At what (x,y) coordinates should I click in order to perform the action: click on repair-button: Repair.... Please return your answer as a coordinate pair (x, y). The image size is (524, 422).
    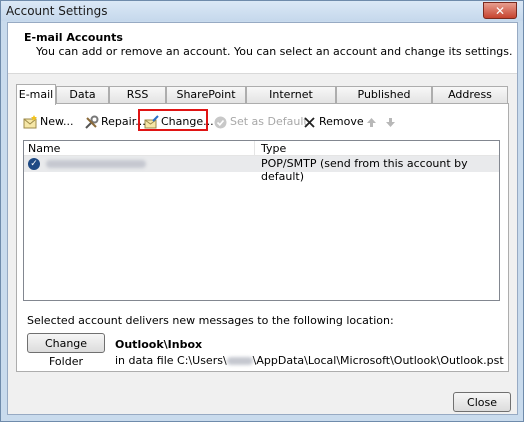
    Looking at the image, I should click on (115, 122).